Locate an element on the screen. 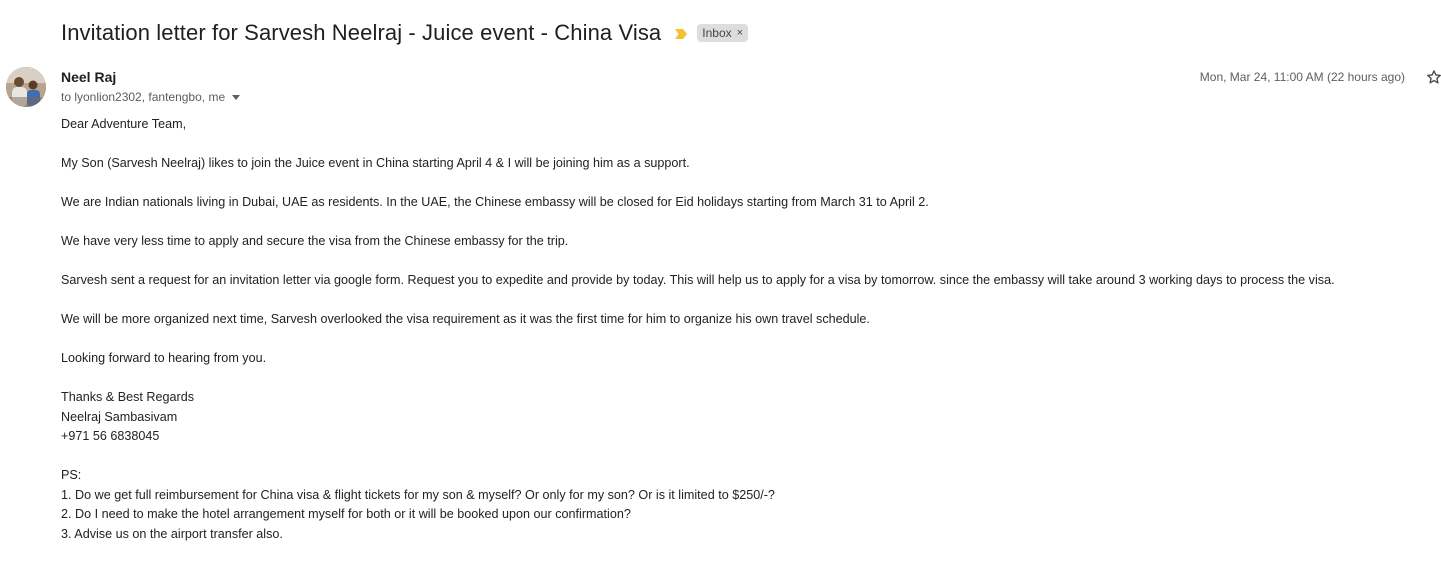 This screenshot has width=1441, height=564. caret-down-icon is located at coordinates (236, 97).